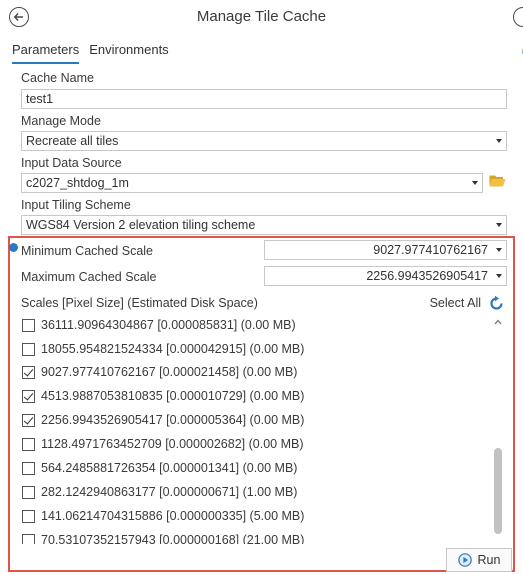 Image resolution: width=523 pixels, height=574 pixels. Describe the element at coordinates (264, 99) in the screenshot. I see `cache-name-input: test1` at that location.